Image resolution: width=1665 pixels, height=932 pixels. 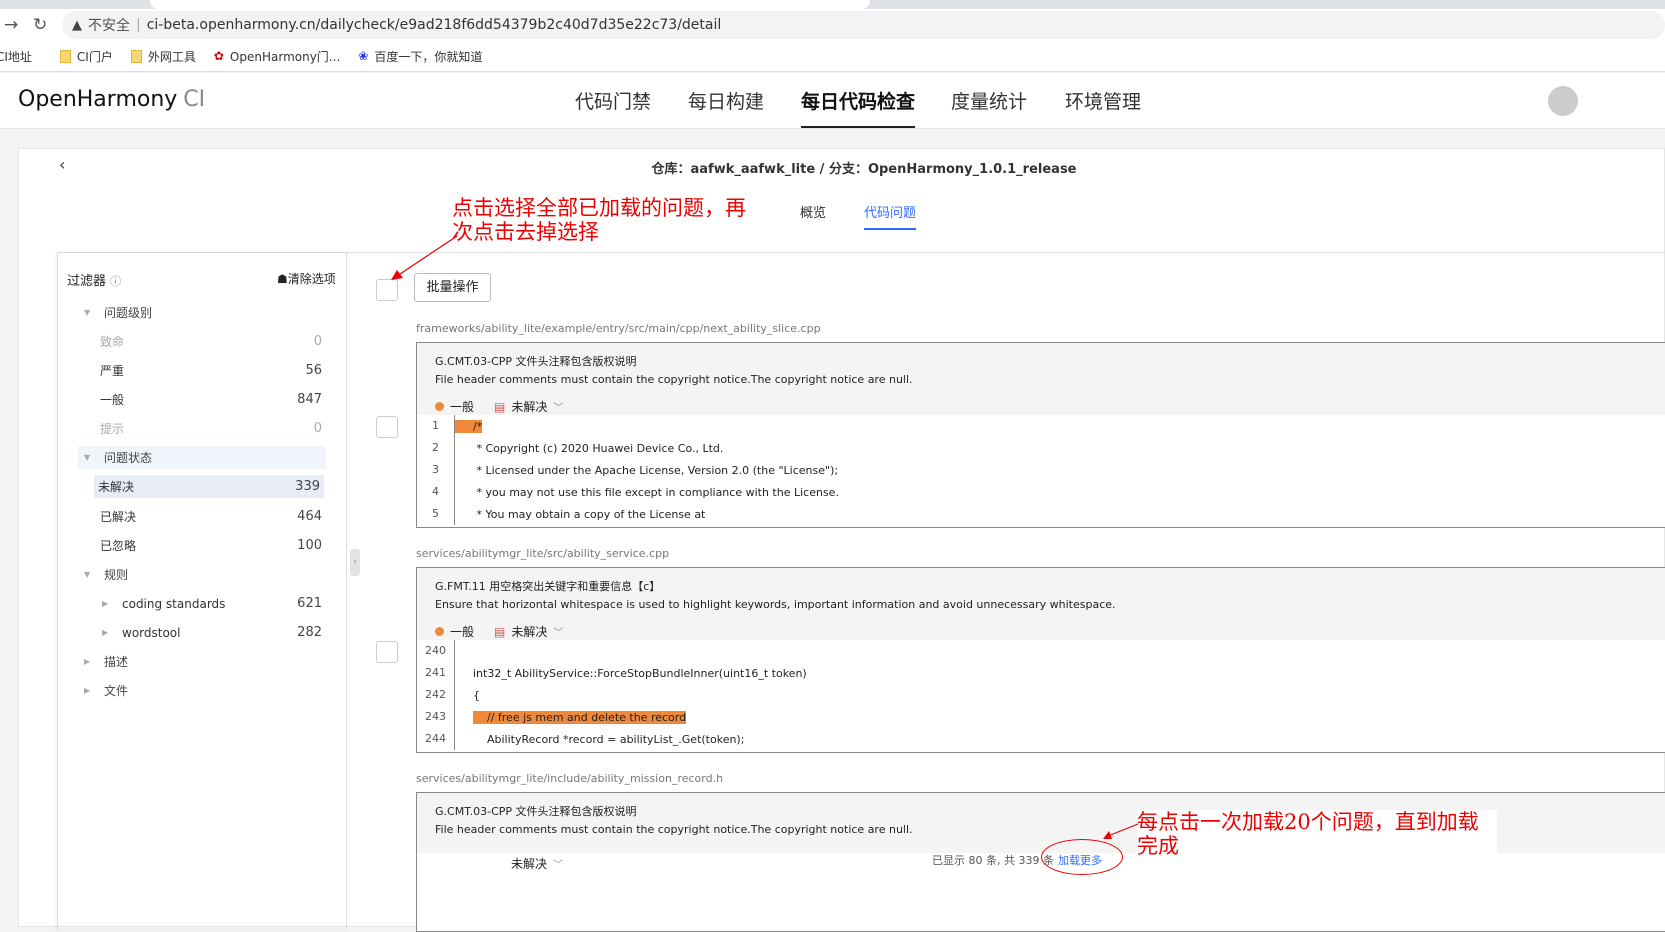 What do you see at coordinates (16, 56) in the screenshot?
I see `bookmark-ci-address: CI地址` at bounding box center [16, 56].